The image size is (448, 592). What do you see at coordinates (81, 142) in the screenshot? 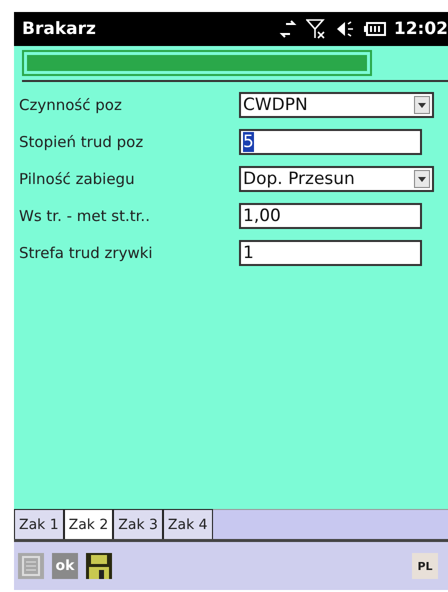
I see `field-label: Stopień trud poz` at bounding box center [81, 142].